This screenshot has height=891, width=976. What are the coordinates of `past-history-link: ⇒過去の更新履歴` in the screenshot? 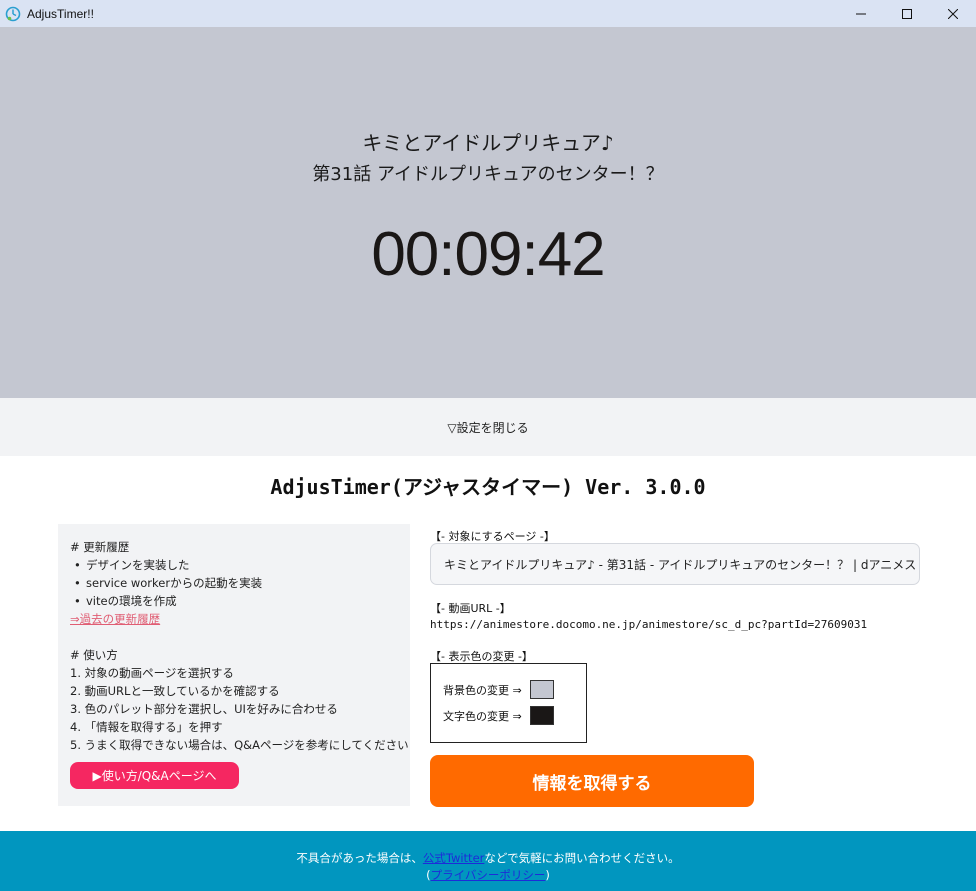 It's located at (115, 619).